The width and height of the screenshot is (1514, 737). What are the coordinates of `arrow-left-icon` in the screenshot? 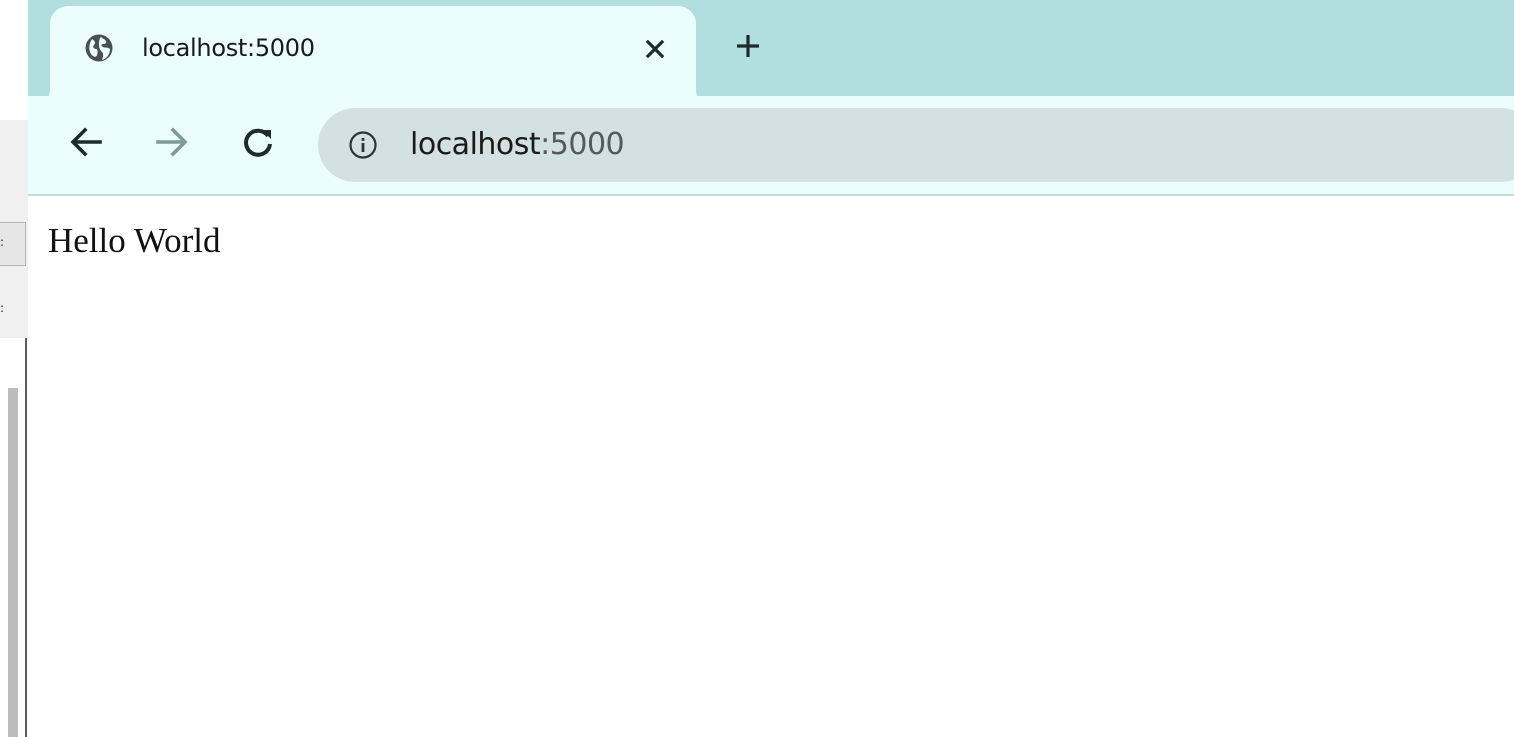 It's located at (86, 144).